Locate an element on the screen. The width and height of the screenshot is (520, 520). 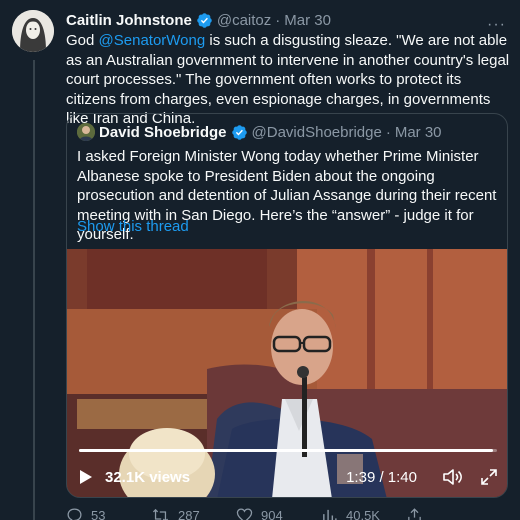
tweet-actions: 53 287 904 40.5K is located at coordinates (288, 513).